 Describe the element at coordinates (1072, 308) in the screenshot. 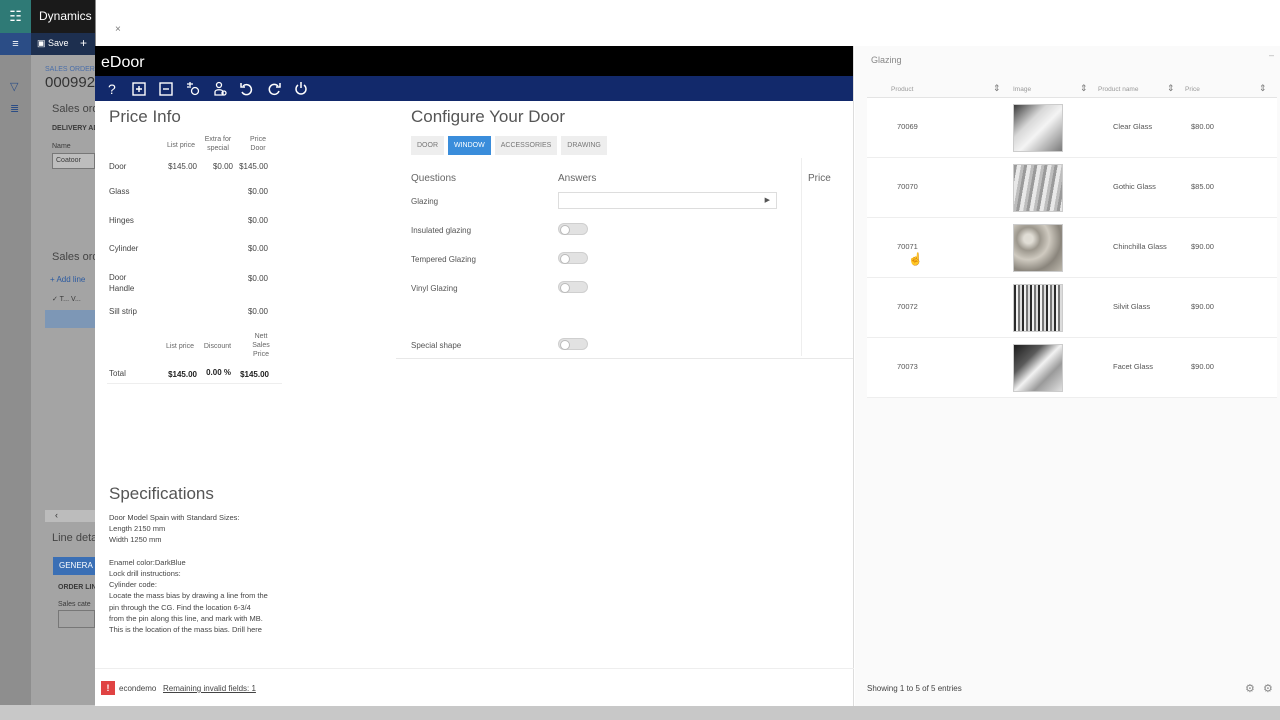

I see `glazing-row: 70072 Silvit Glass $90.00` at that location.